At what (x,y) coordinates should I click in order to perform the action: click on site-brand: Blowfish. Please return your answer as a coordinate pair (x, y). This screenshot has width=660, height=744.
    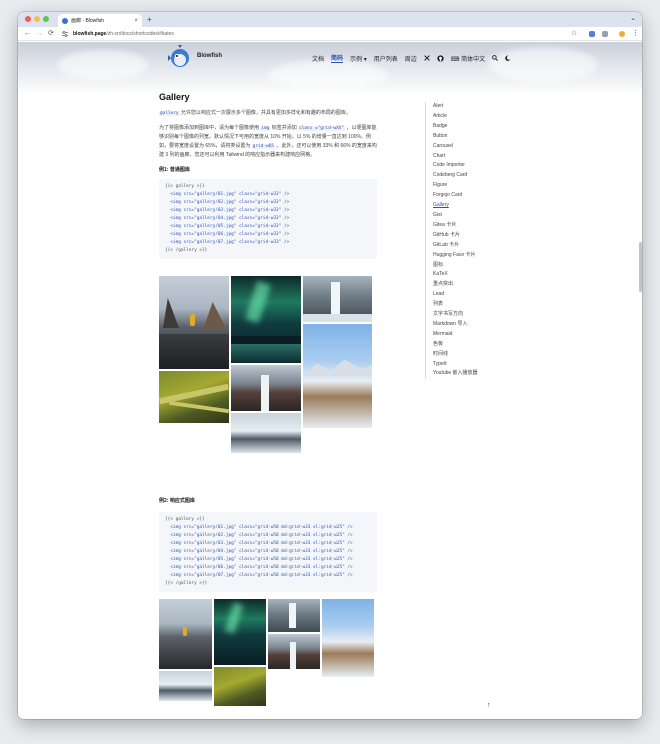
    Looking at the image, I should click on (209, 56).